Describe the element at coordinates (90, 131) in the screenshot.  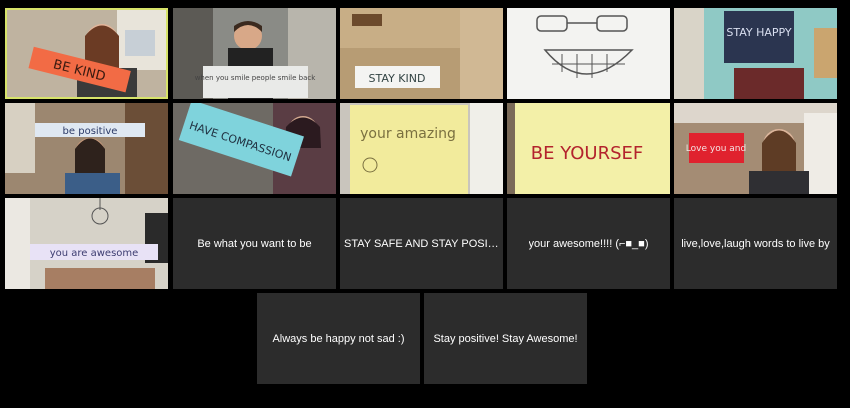
I see `video-tile-sign: be positive` at that location.